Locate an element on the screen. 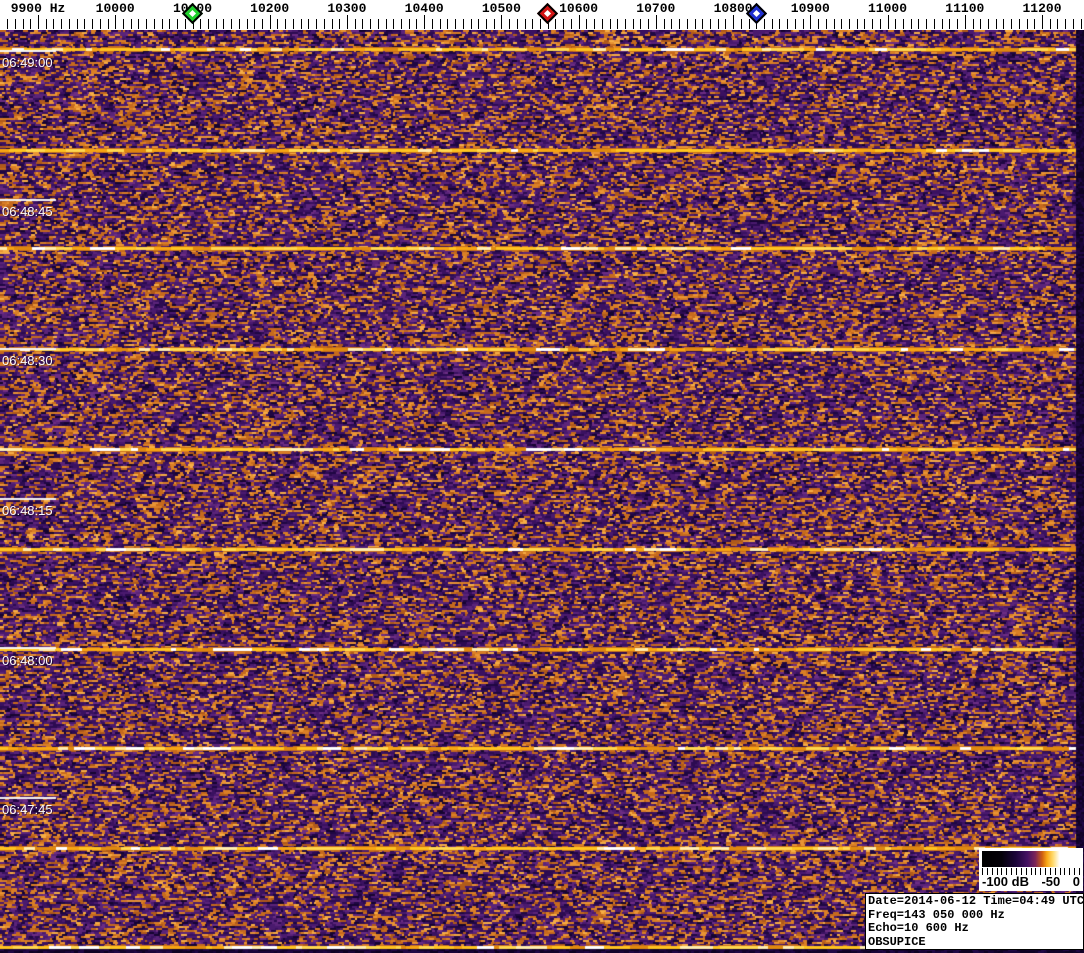 This screenshot has width=1084, height=953. freq-tick-label: 11100 is located at coordinates (965, 8).